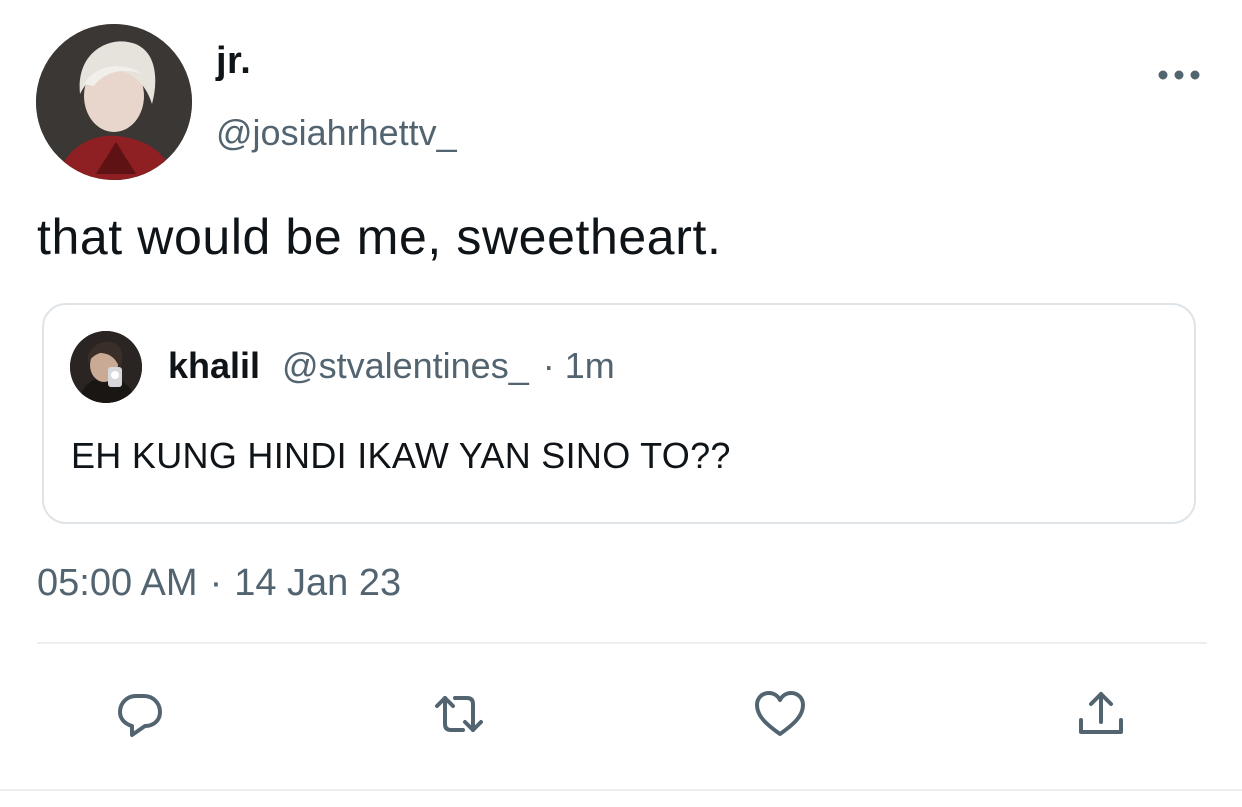 This screenshot has width=1242, height=807. I want to click on author-avatar, so click(114, 102).